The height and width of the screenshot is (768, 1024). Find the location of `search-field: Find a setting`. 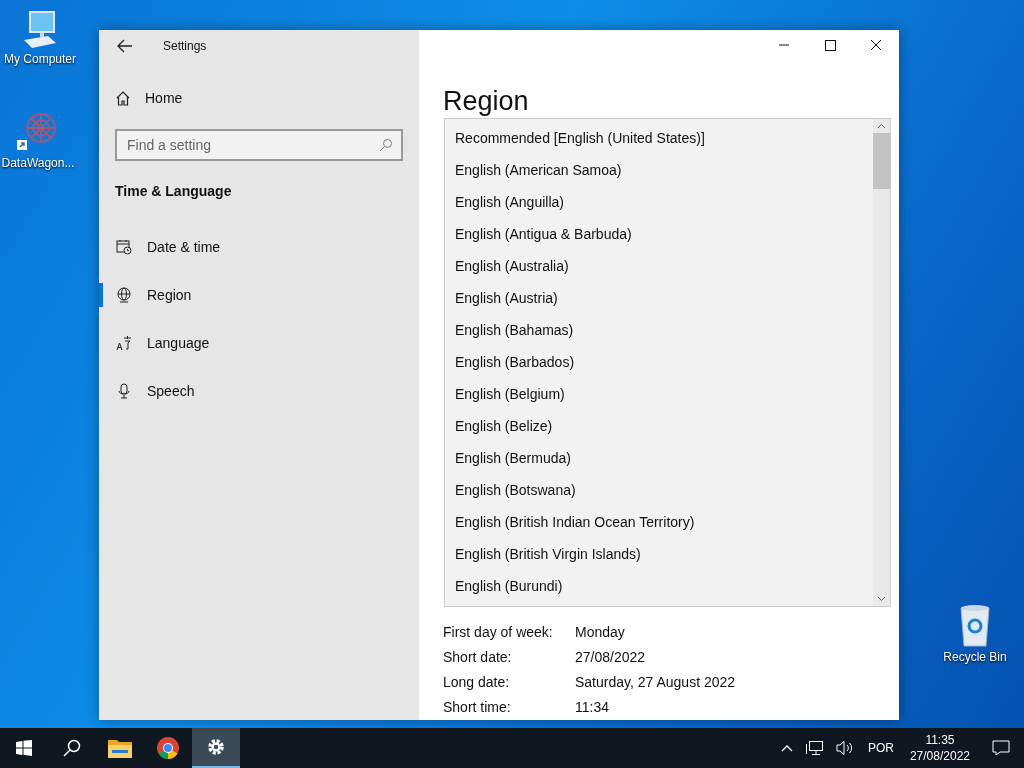

search-field: Find a setting is located at coordinates (259, 145).